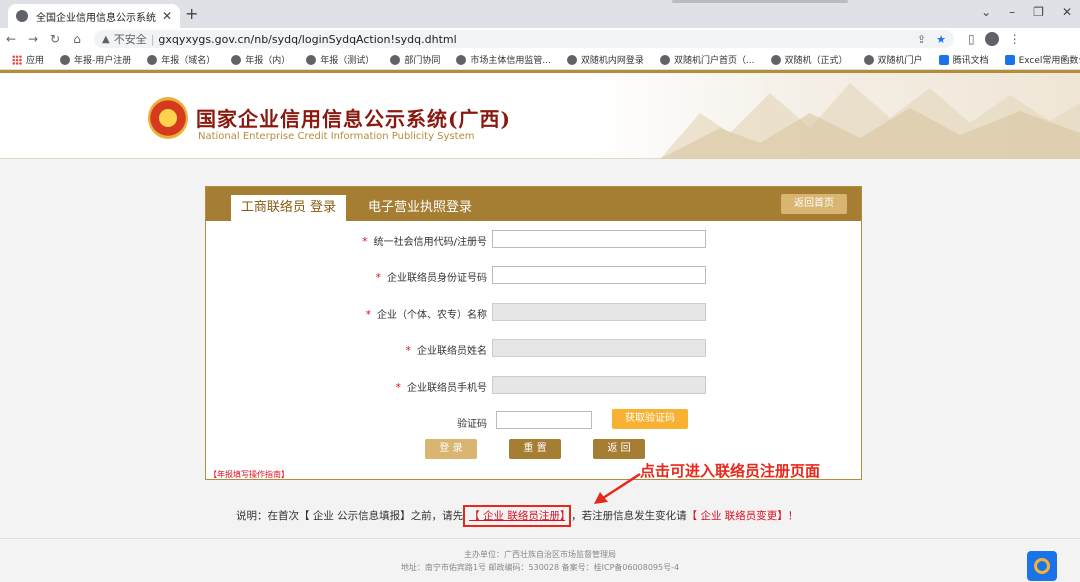 This screenshot has height=582, width=1080. What do you see at coordinates (353, 119) in the screenshot?
I see `site-title: 国家企业信用信息公示系统(广西)` at bounding box center [353, 119].